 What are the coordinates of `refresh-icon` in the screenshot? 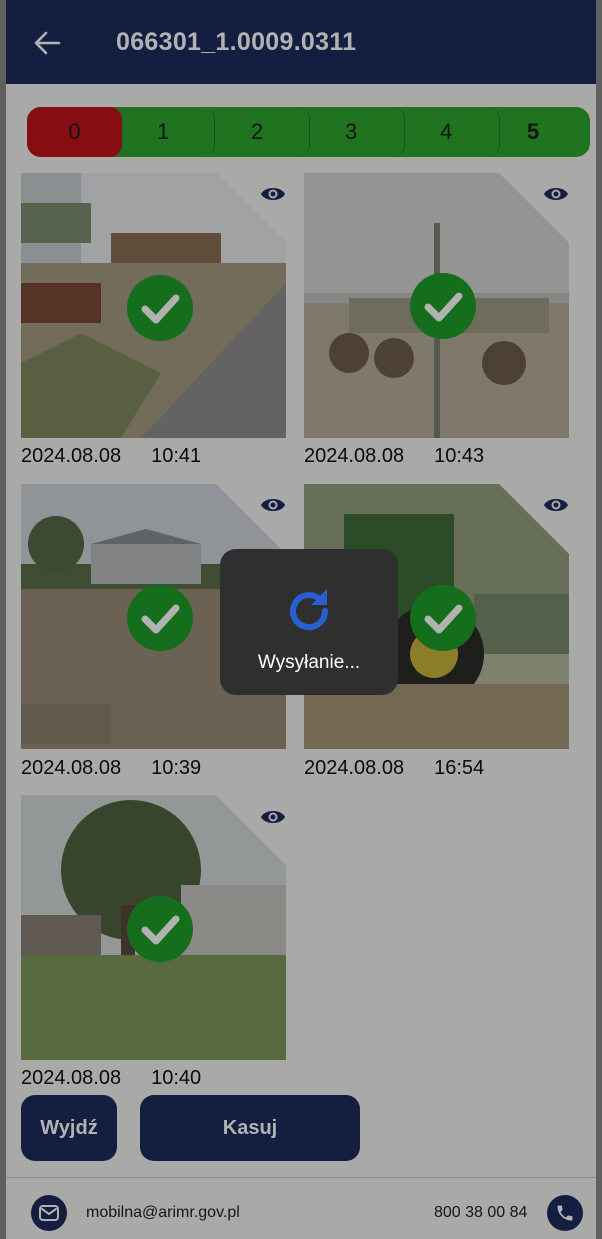 It's located at (309, 610).